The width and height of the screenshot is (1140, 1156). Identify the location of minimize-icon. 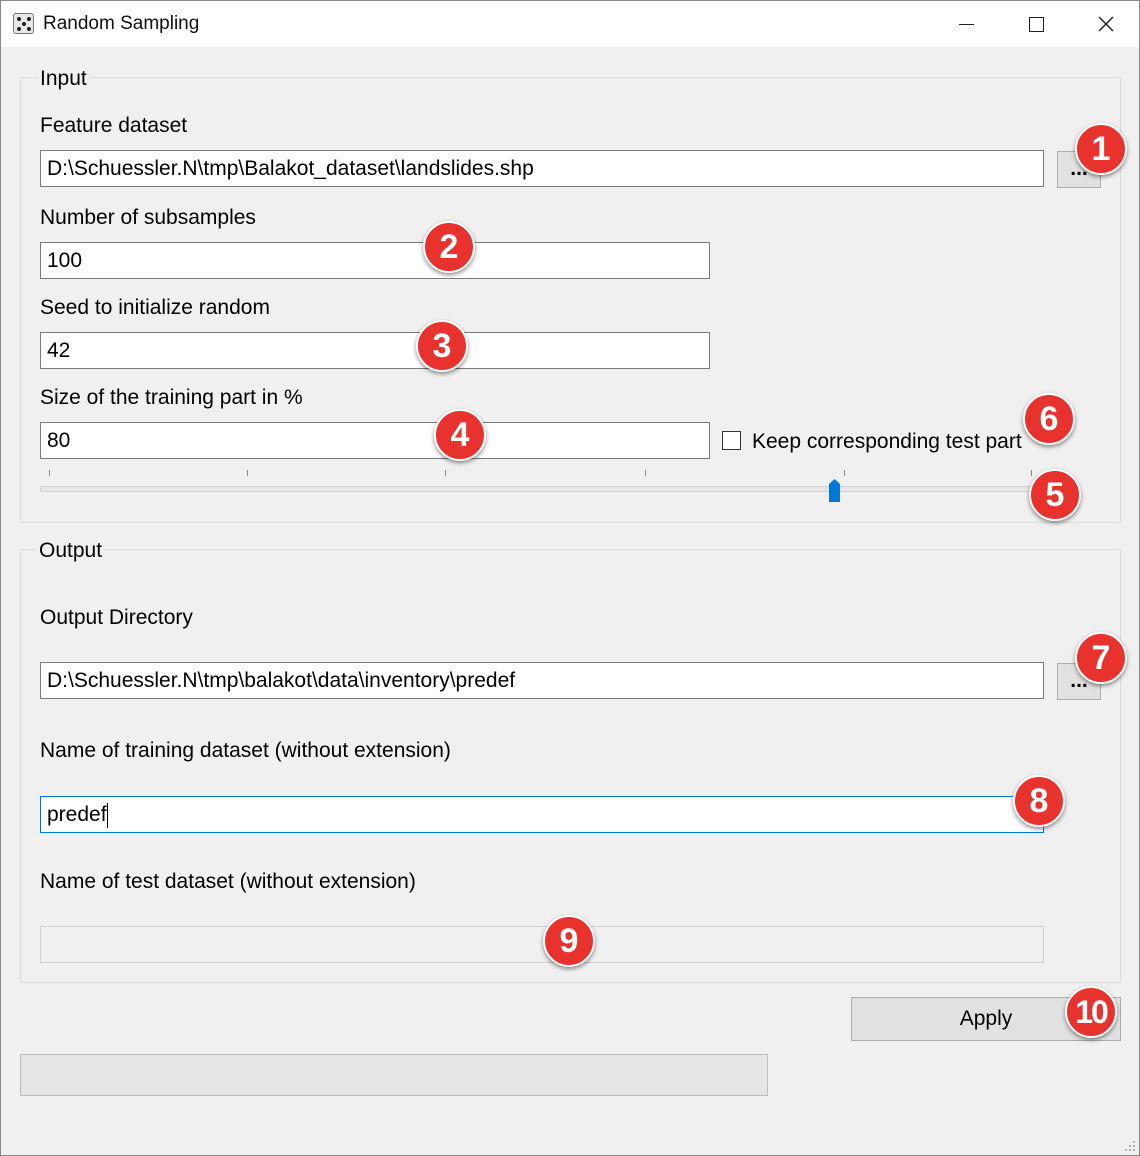
(966, 24).